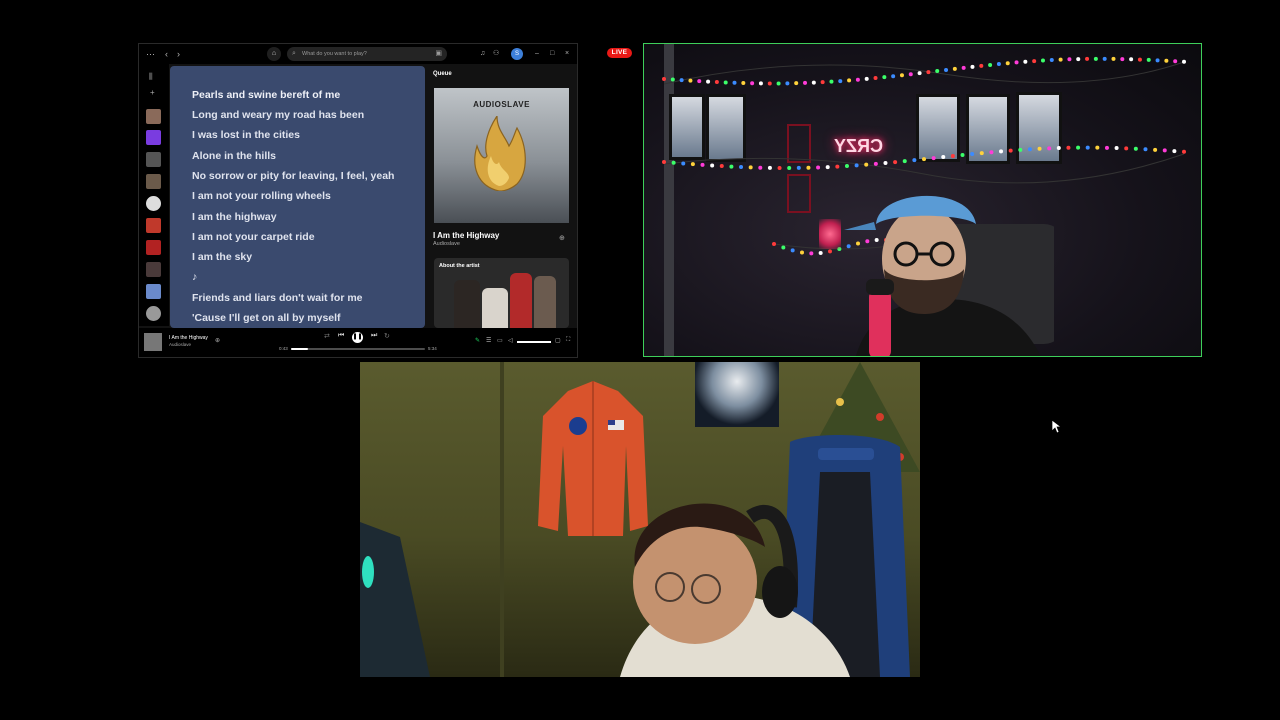 The image size is (1280, 720). I want to click on minimize-icon: –, so click(537, 54).